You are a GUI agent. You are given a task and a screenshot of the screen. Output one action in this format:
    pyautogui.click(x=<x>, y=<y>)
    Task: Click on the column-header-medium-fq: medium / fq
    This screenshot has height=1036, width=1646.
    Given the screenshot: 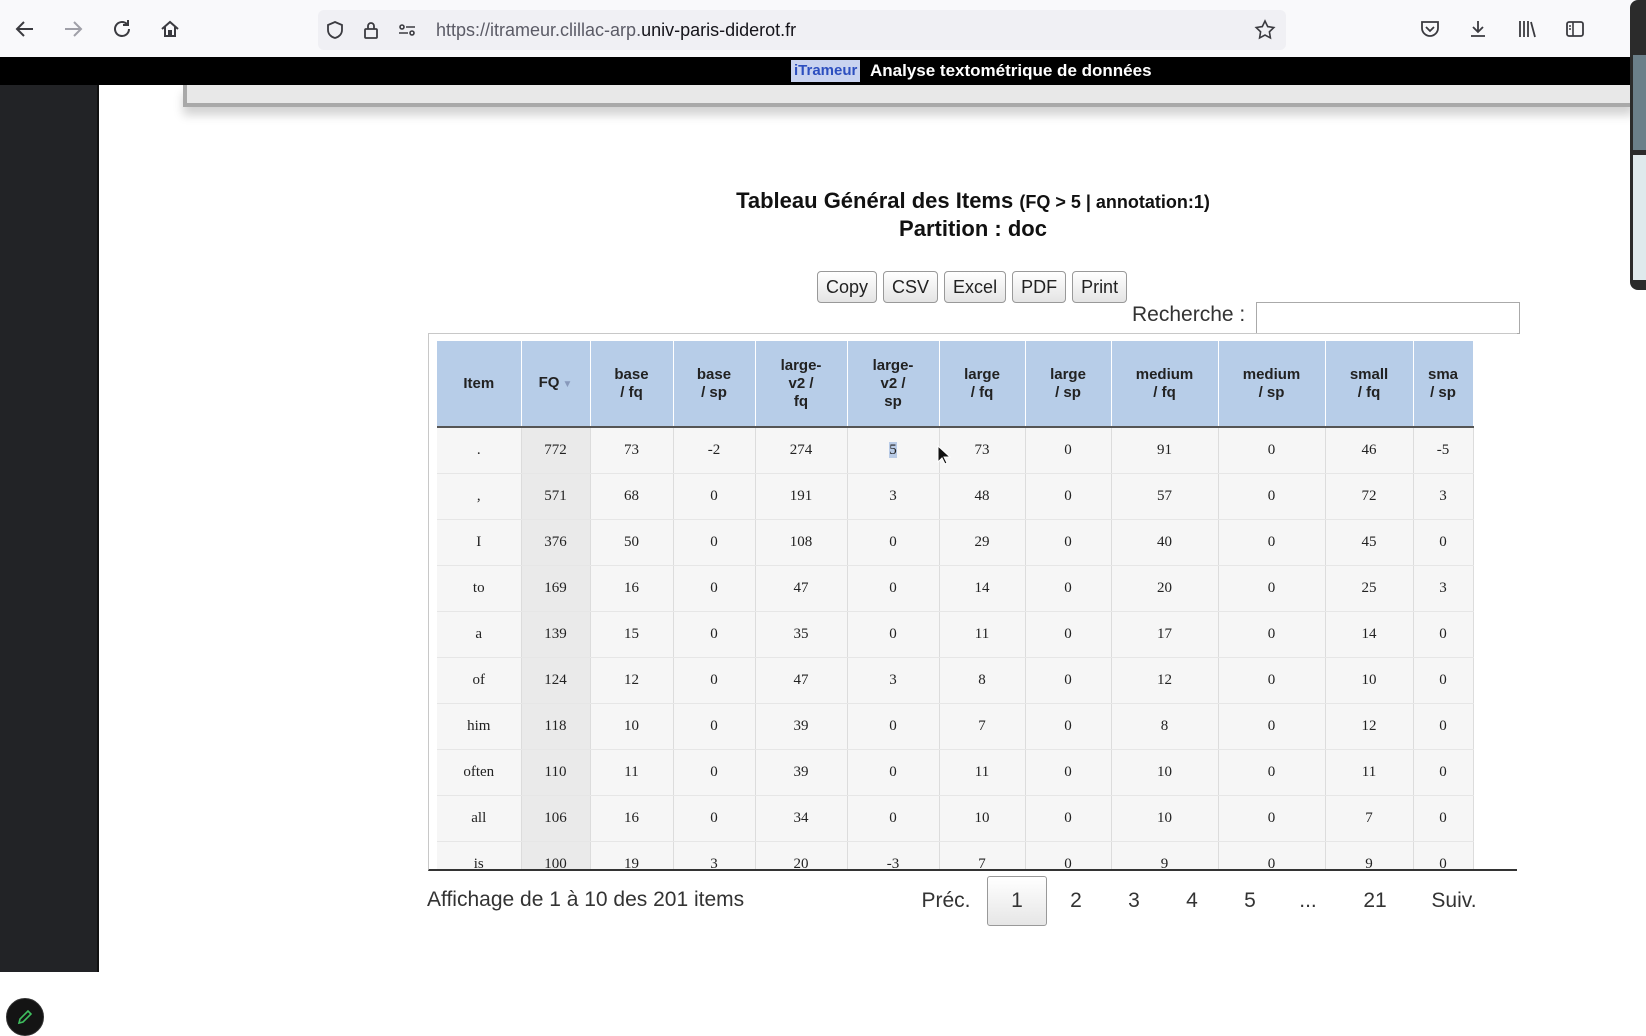 What is the action you would take?
    pyautogui.click(x=1165, y=384)
    